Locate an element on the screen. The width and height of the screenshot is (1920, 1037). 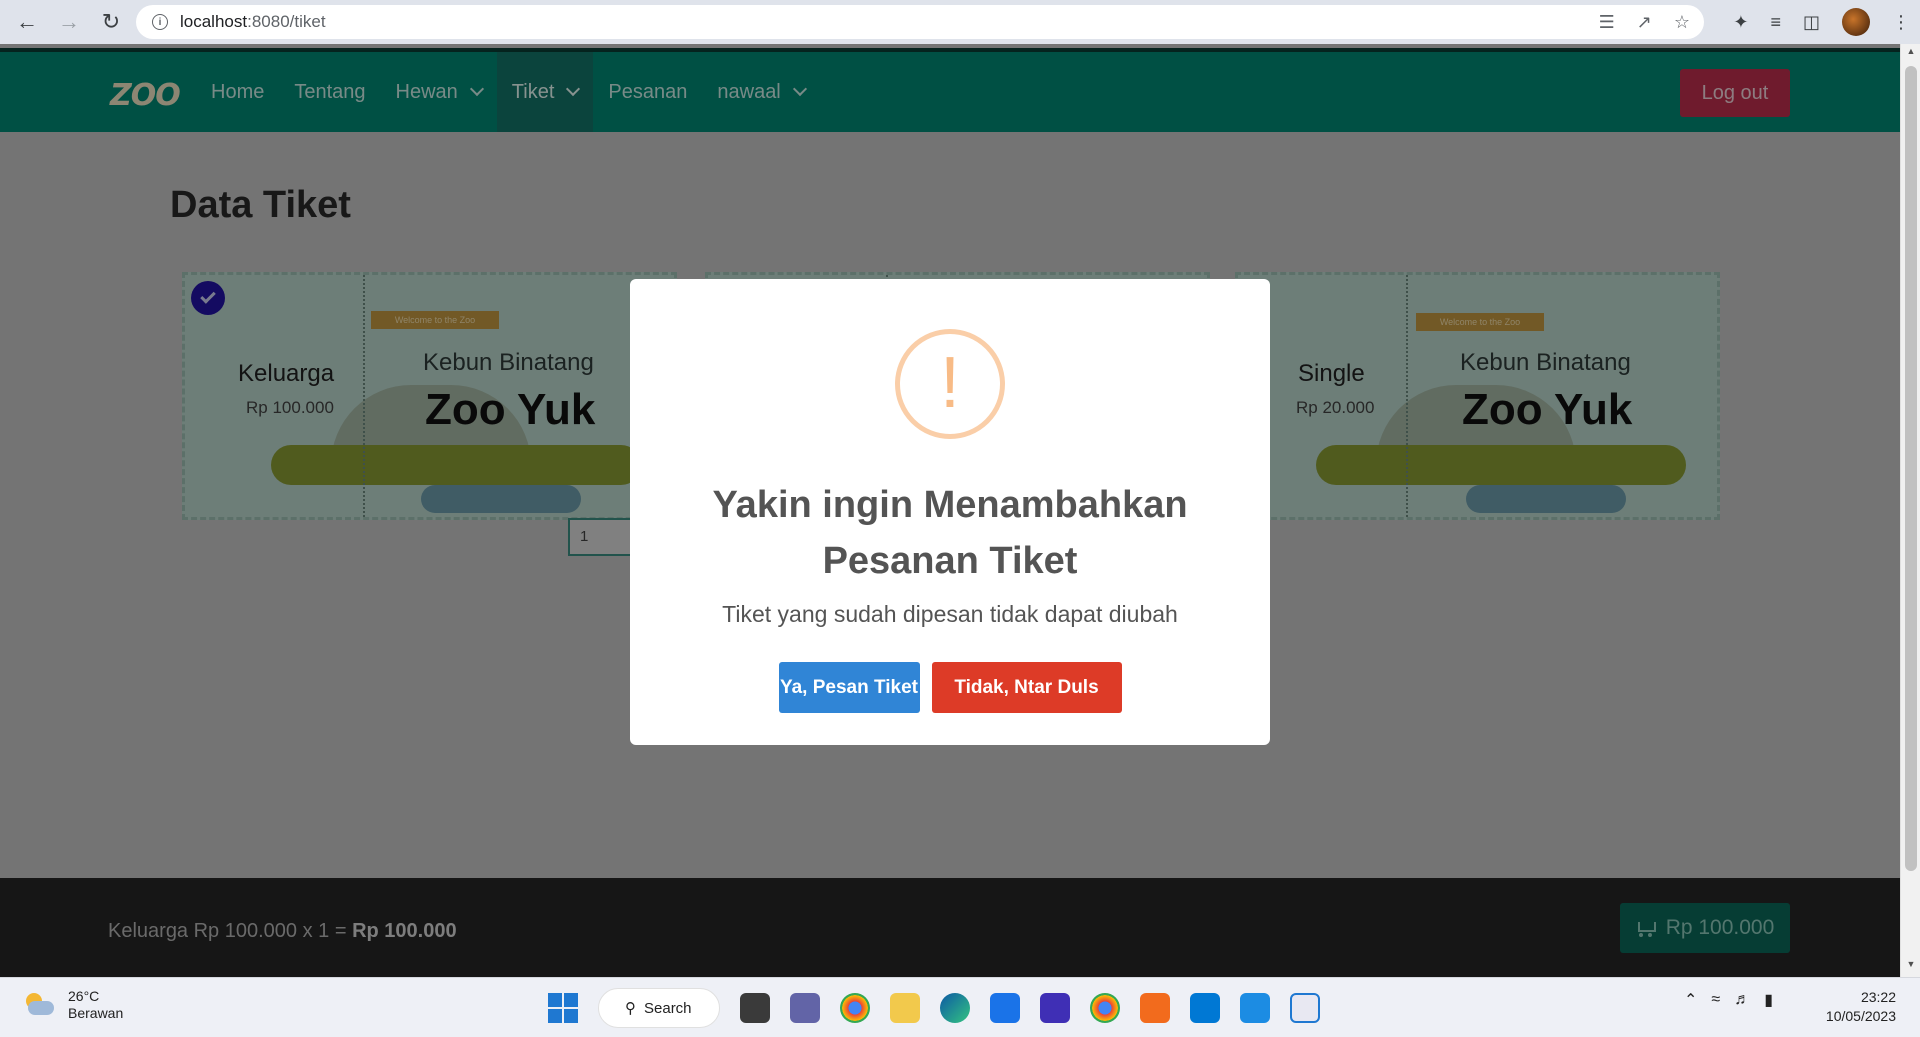
volume-icon: ♬ is located at coordinates (1742, 1000).